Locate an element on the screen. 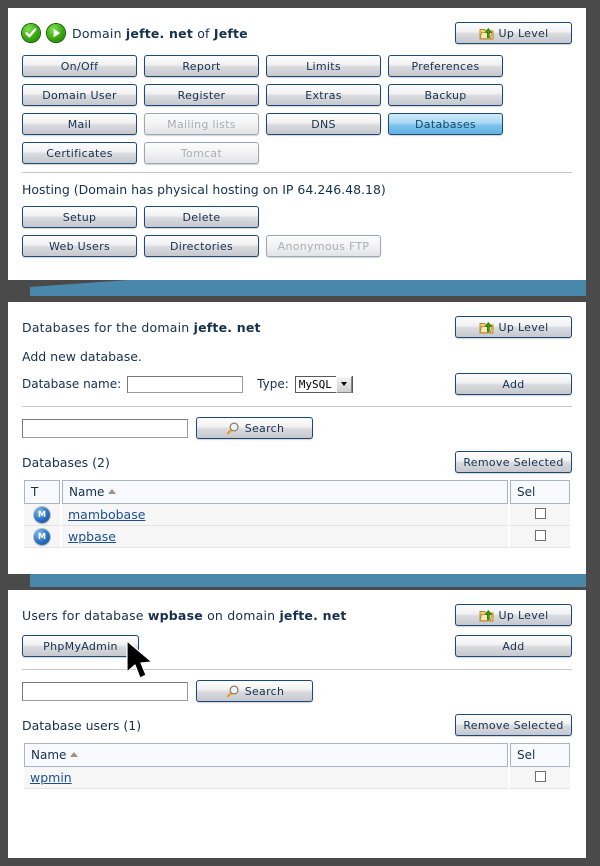 The image size is (600, 866). button-directories: Directories is located at coordinates (201, 246).